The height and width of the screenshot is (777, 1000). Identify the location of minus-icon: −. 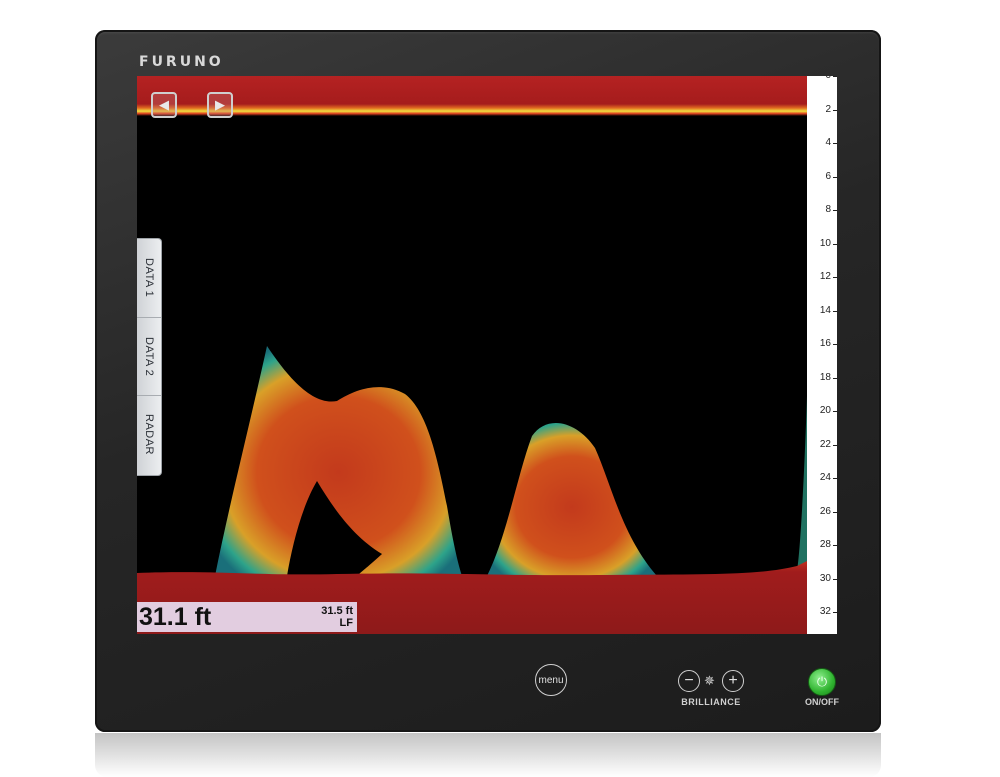
(689, 680).